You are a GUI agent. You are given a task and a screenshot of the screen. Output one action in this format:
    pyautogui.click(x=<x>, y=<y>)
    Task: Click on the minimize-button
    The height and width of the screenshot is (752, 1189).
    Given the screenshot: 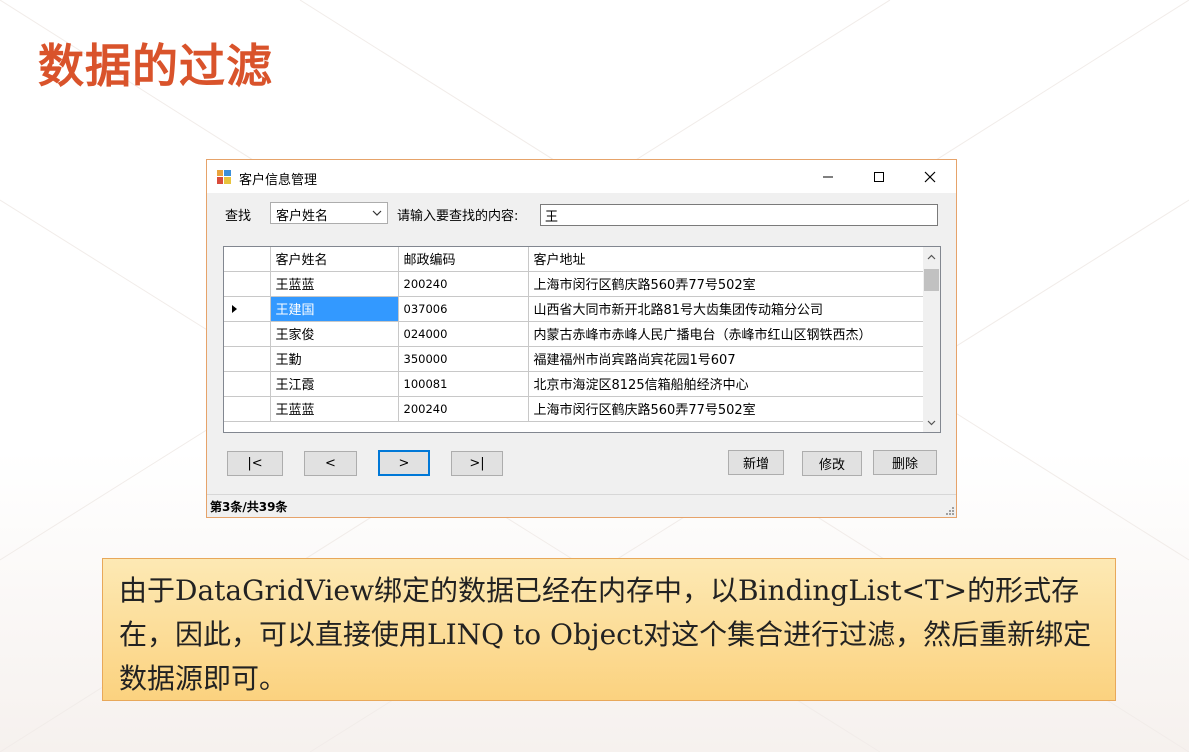 What is the action you would take?
    pyautogui.click(x=828, y=177)
    